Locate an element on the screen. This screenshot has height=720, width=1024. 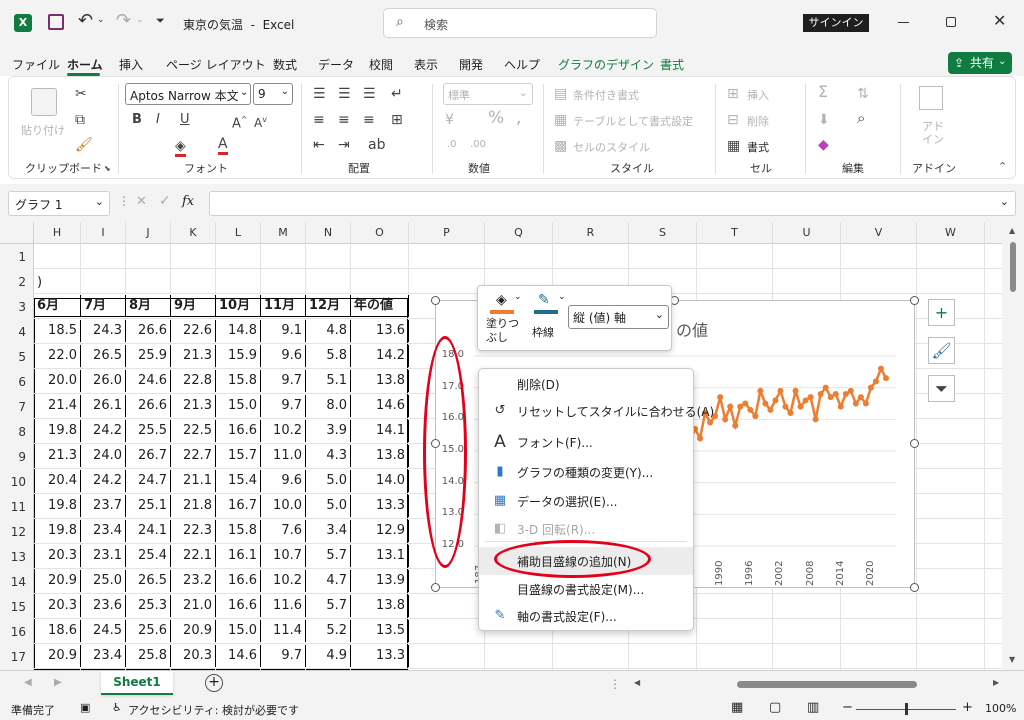
column-header: J is located at coordinates (148, 233).